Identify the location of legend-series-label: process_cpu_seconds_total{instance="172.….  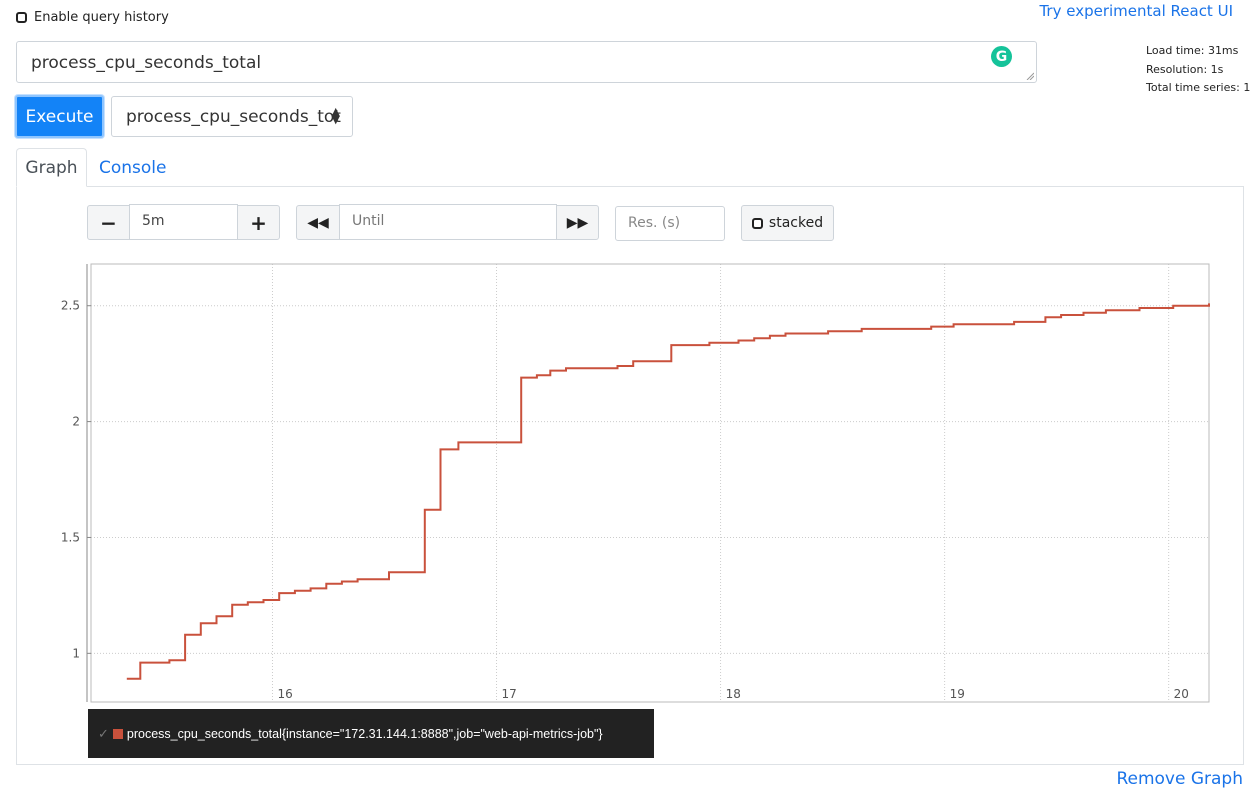
(365, 734).